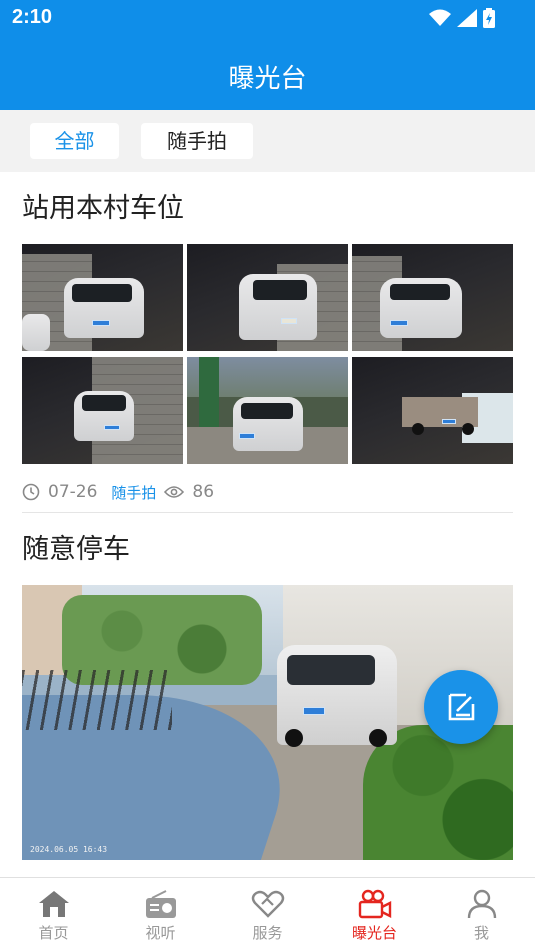  What do you see at coordinates (69, 849) in the screenshot?
I see `photo-timestamp: 2024.06.05 16:43` at bounding box center [69, 849].